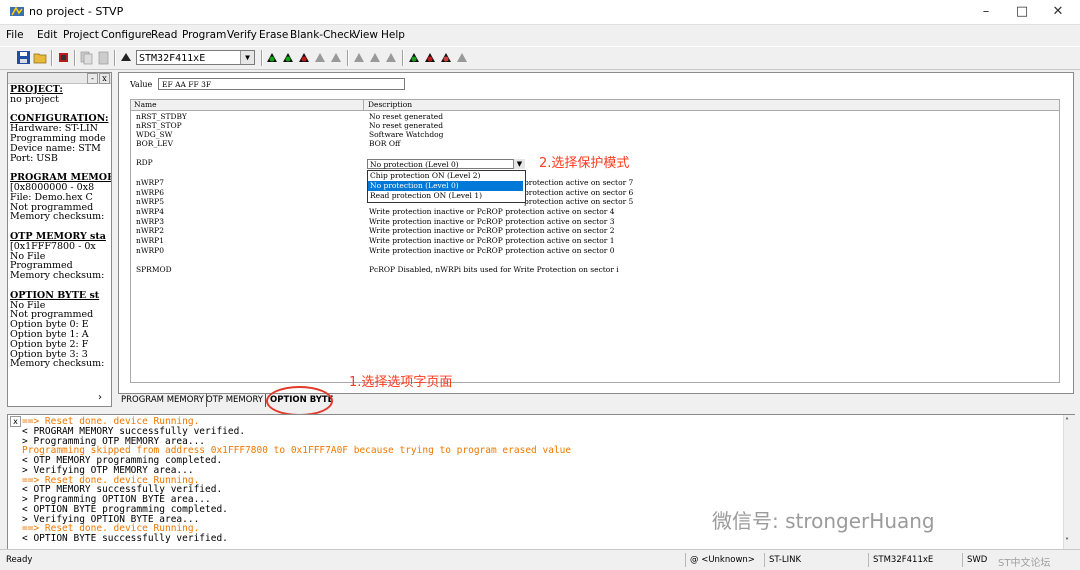  Describe the element at coordinates (1069, 482) in the screenshot. I see `log-scrollbar: ˄ ˅` at that location.